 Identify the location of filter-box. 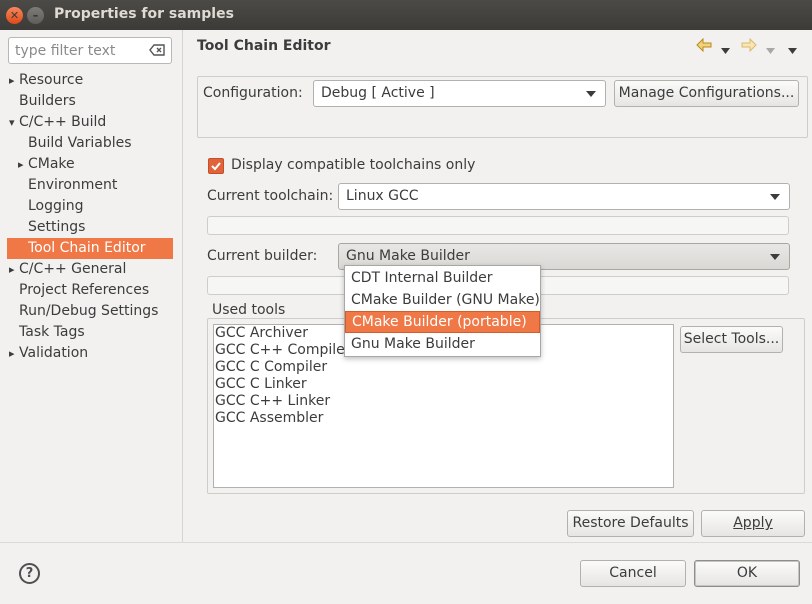
(90, 50).